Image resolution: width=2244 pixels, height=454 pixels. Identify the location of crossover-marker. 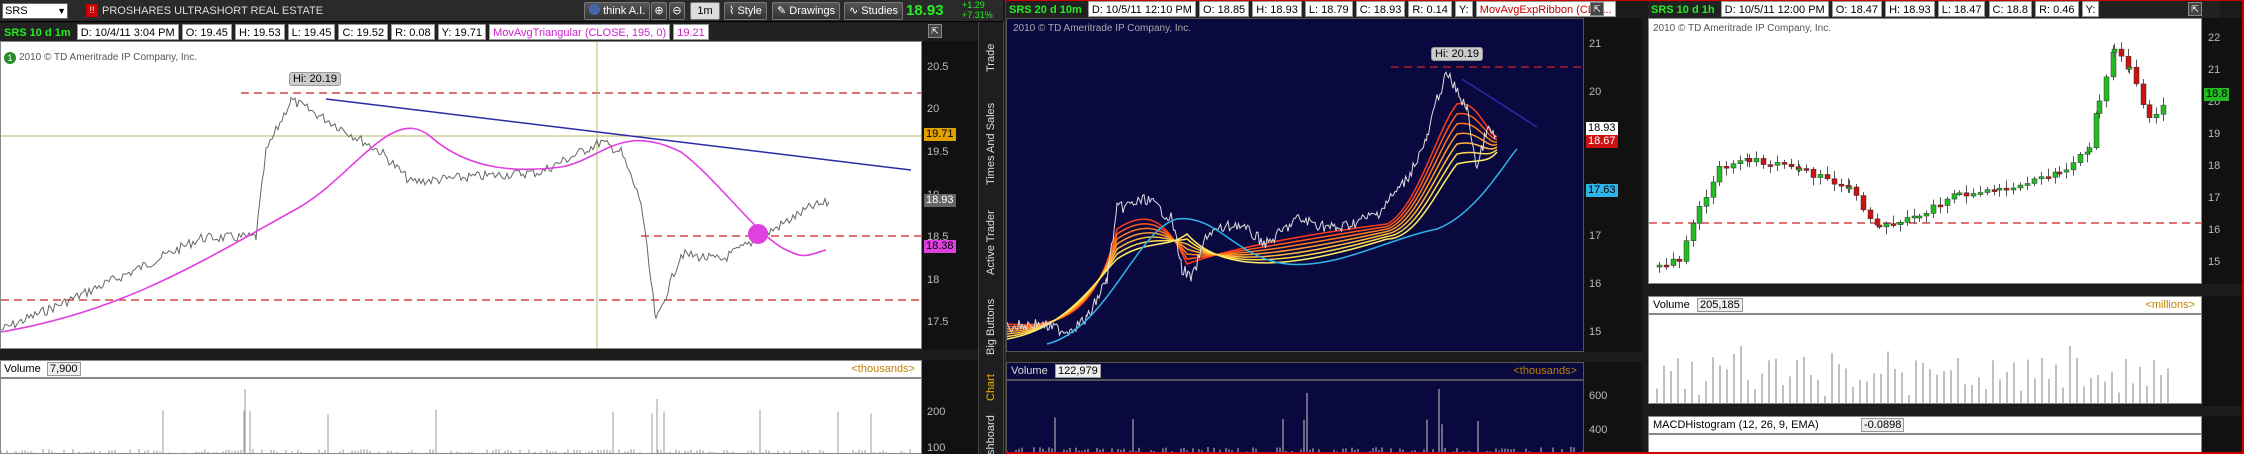
(758, 234).